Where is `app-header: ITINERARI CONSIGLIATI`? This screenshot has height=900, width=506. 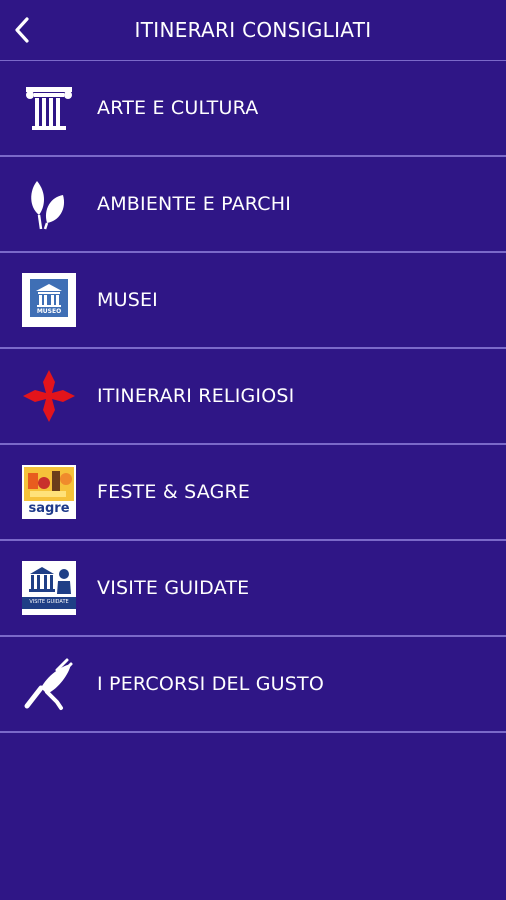 app-header: ITINERARI CONSIGLIATI is located at coordinates (253, 30).